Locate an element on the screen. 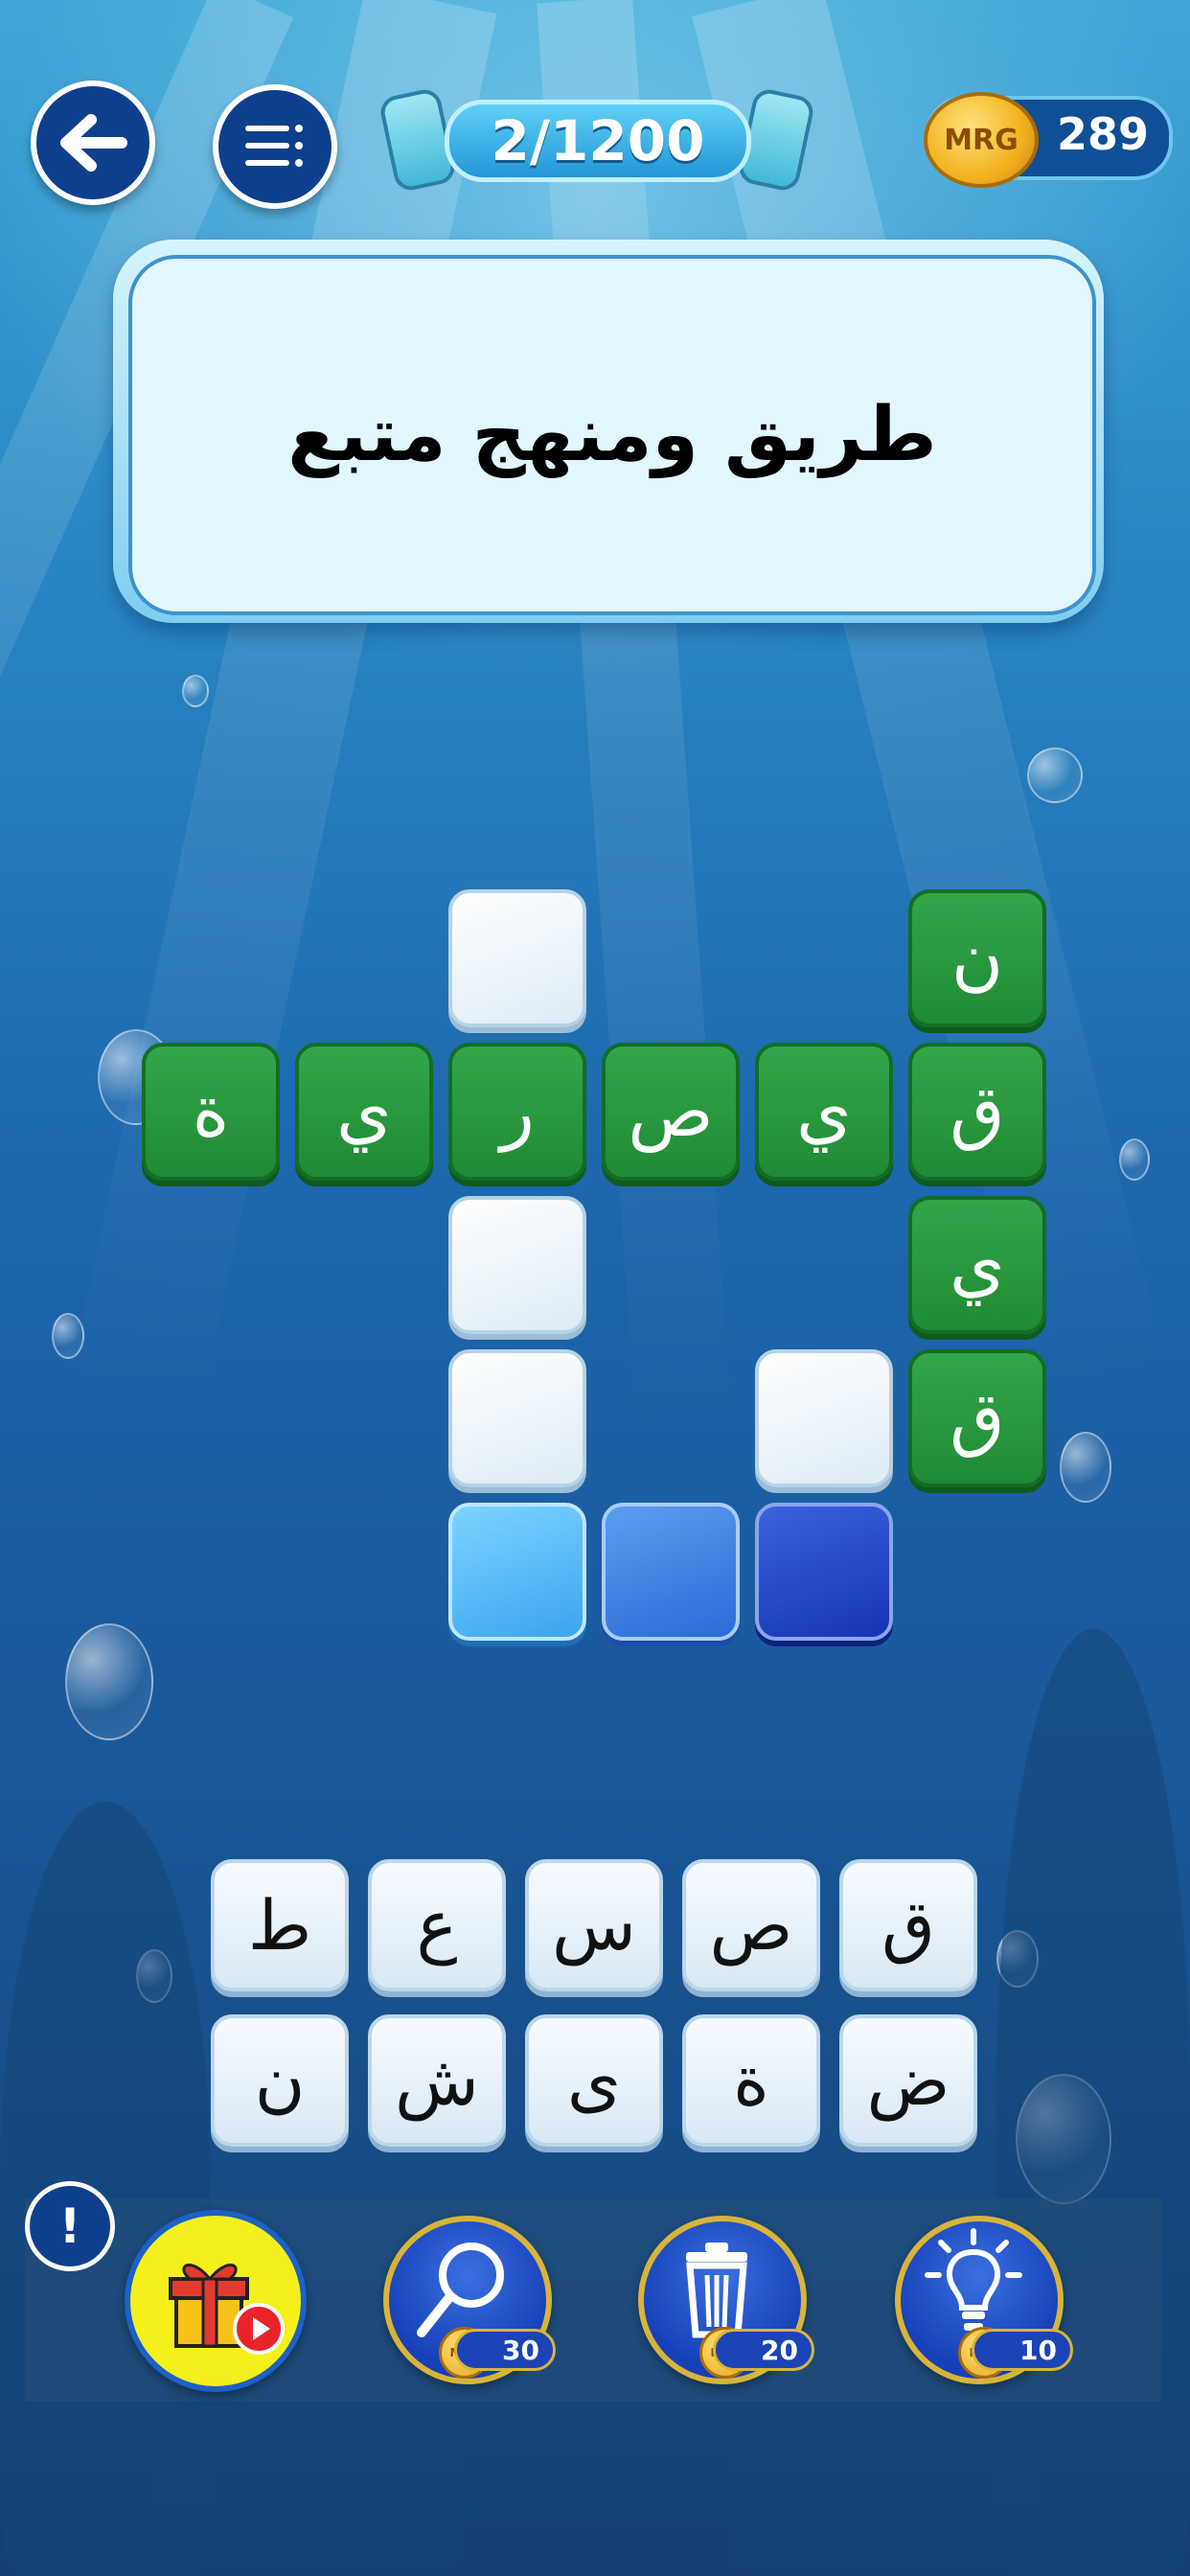 The image size is (1190, 2576). back-button is located at coordinates (93, 142).